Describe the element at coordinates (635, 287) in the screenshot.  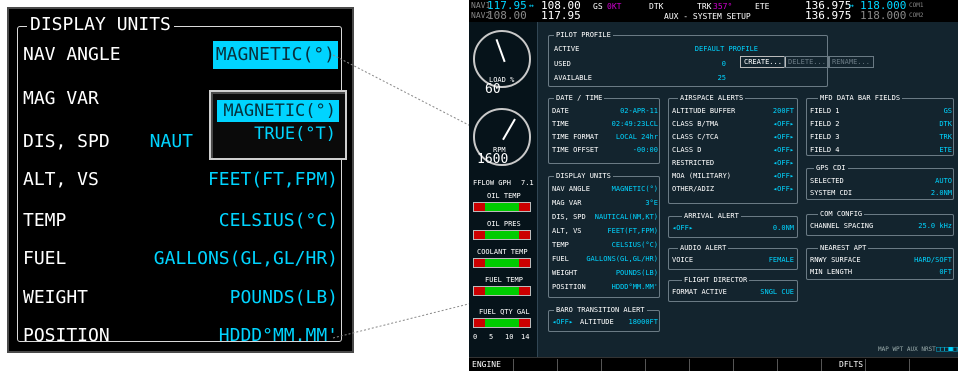
I see `du-position-value: HDDD°MM.MM'` at that location.